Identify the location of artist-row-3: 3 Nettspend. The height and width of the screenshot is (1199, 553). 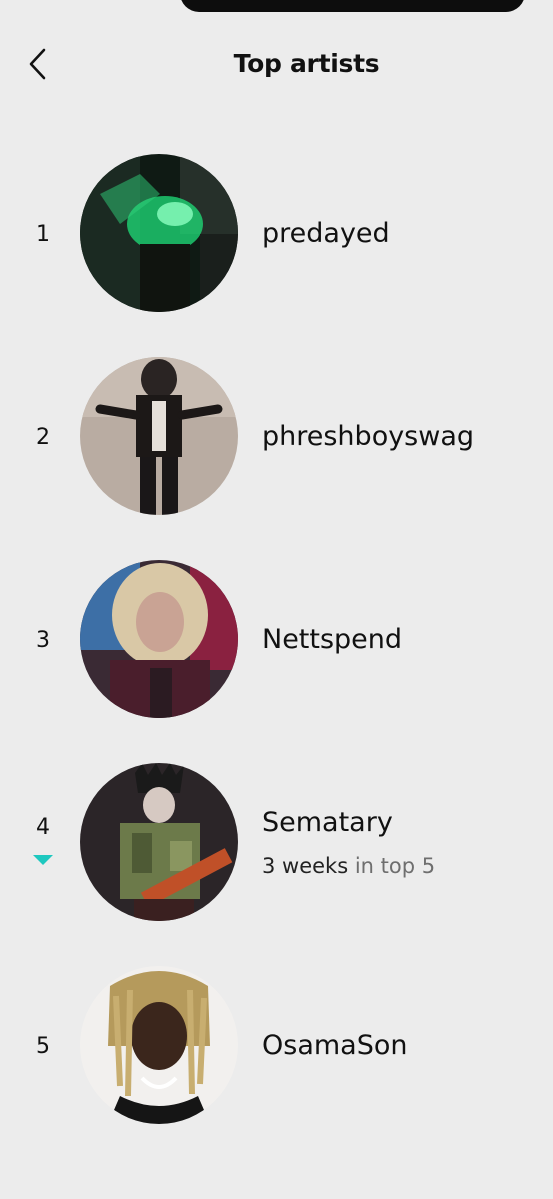
(276, 640).